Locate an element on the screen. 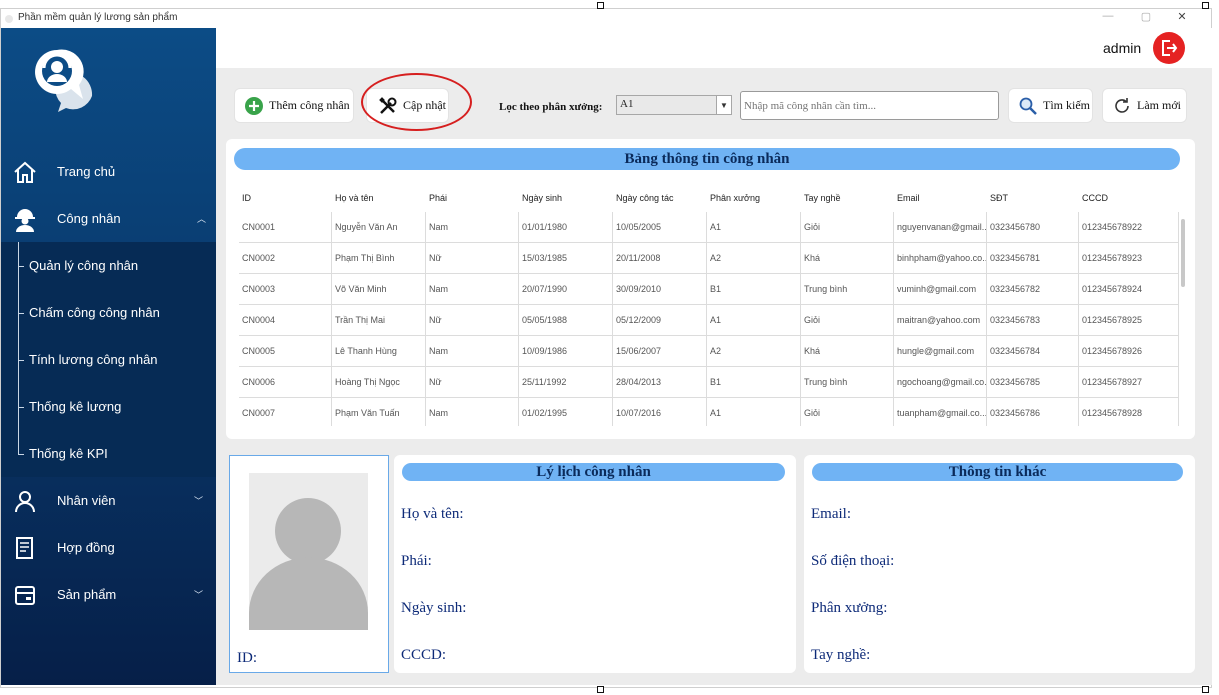 This screenshot has height=695, width=1219. person-icon is located at coordinates (25, 501).